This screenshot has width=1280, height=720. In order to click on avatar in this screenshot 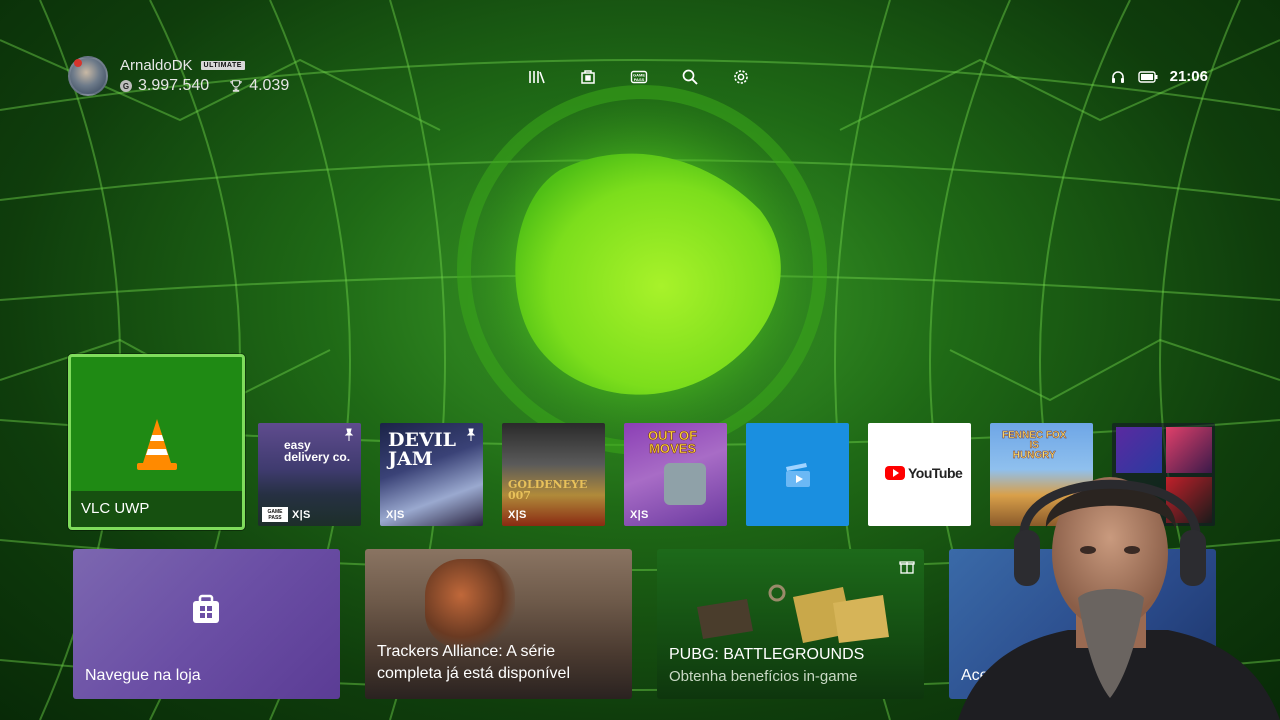, I will do `click(88, 76)`.